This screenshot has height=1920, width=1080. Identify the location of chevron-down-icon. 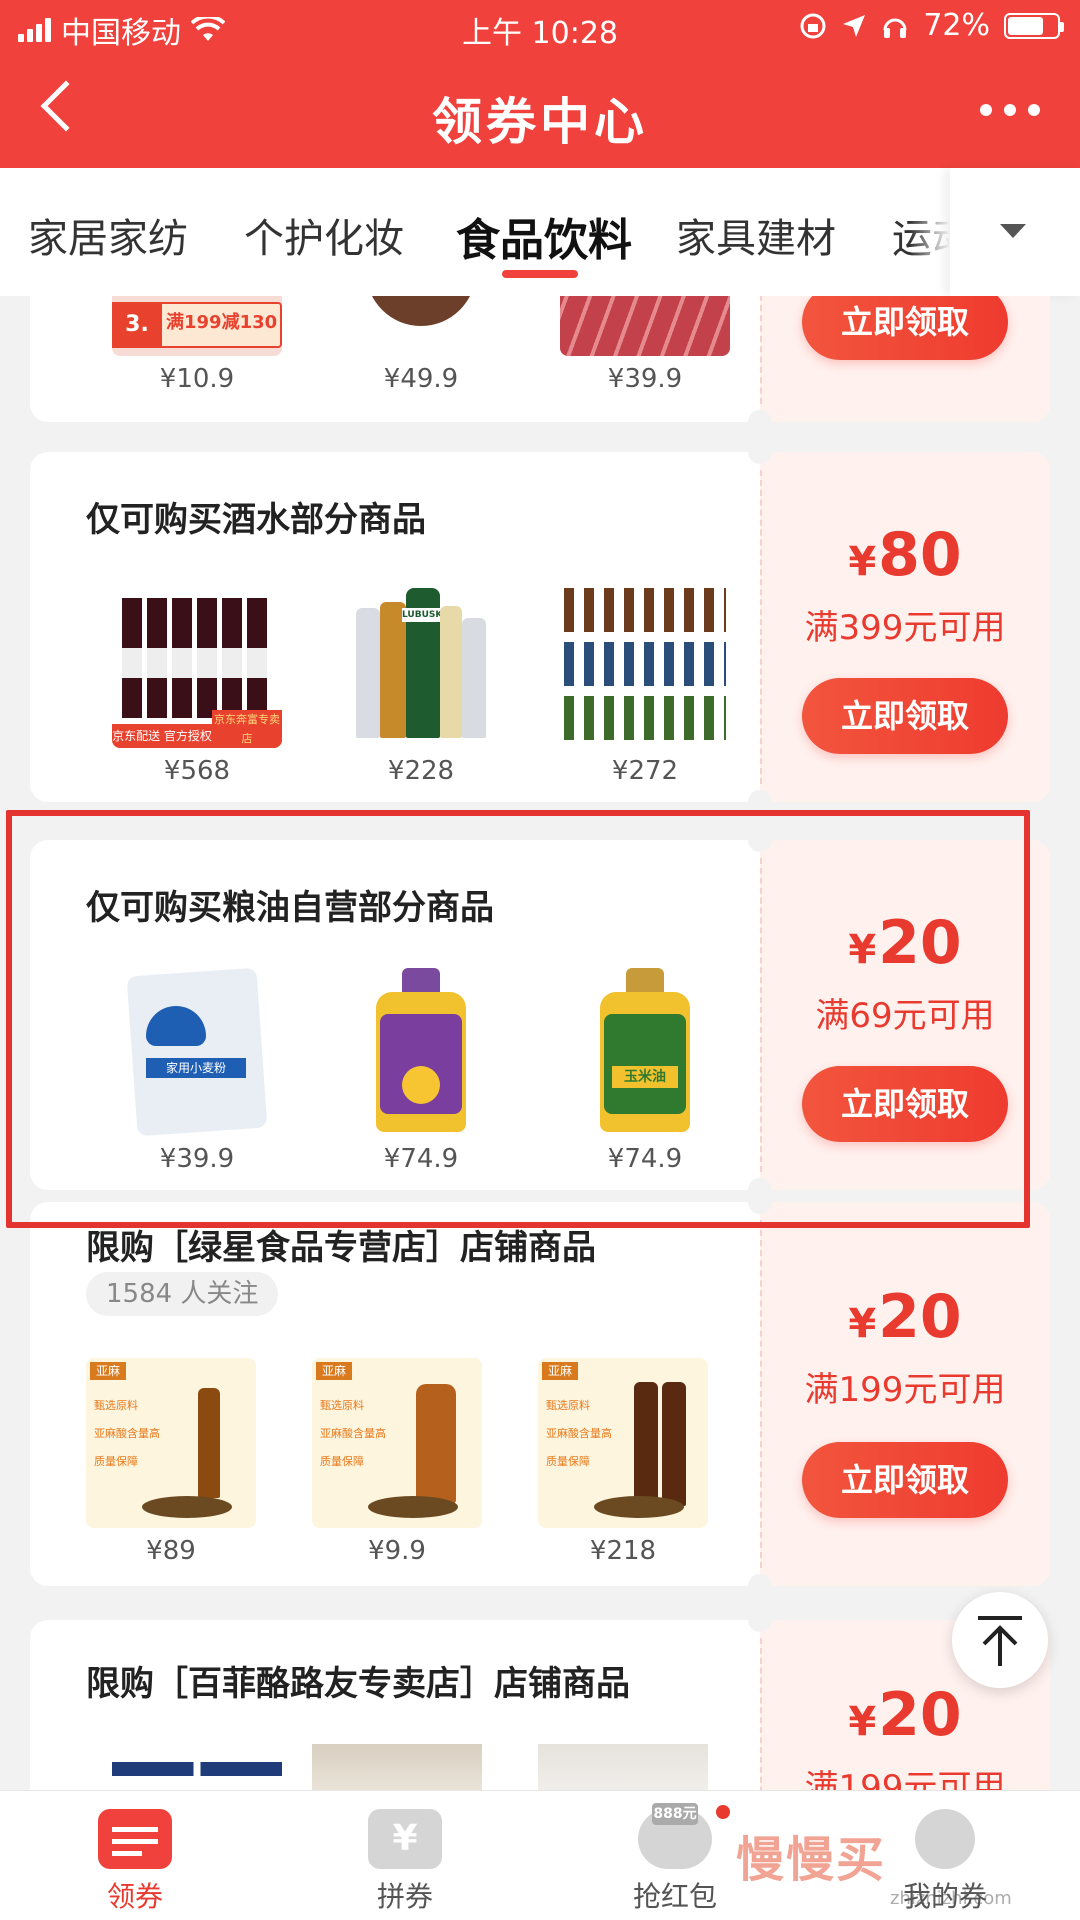
(1013, 231).